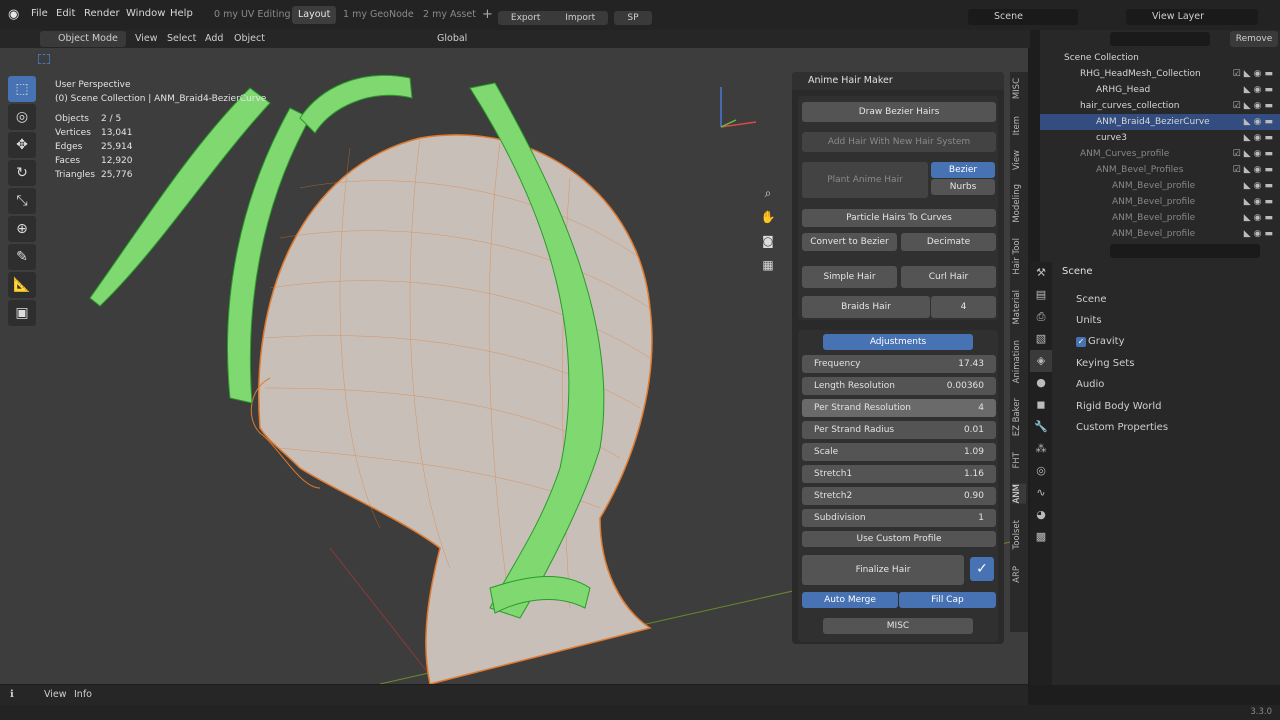 The height and width of the screenshot is (720, 1280). Describe the element at coordinates (768, 244) in the screenshot. I see `camera-icon: ◙` at that location.